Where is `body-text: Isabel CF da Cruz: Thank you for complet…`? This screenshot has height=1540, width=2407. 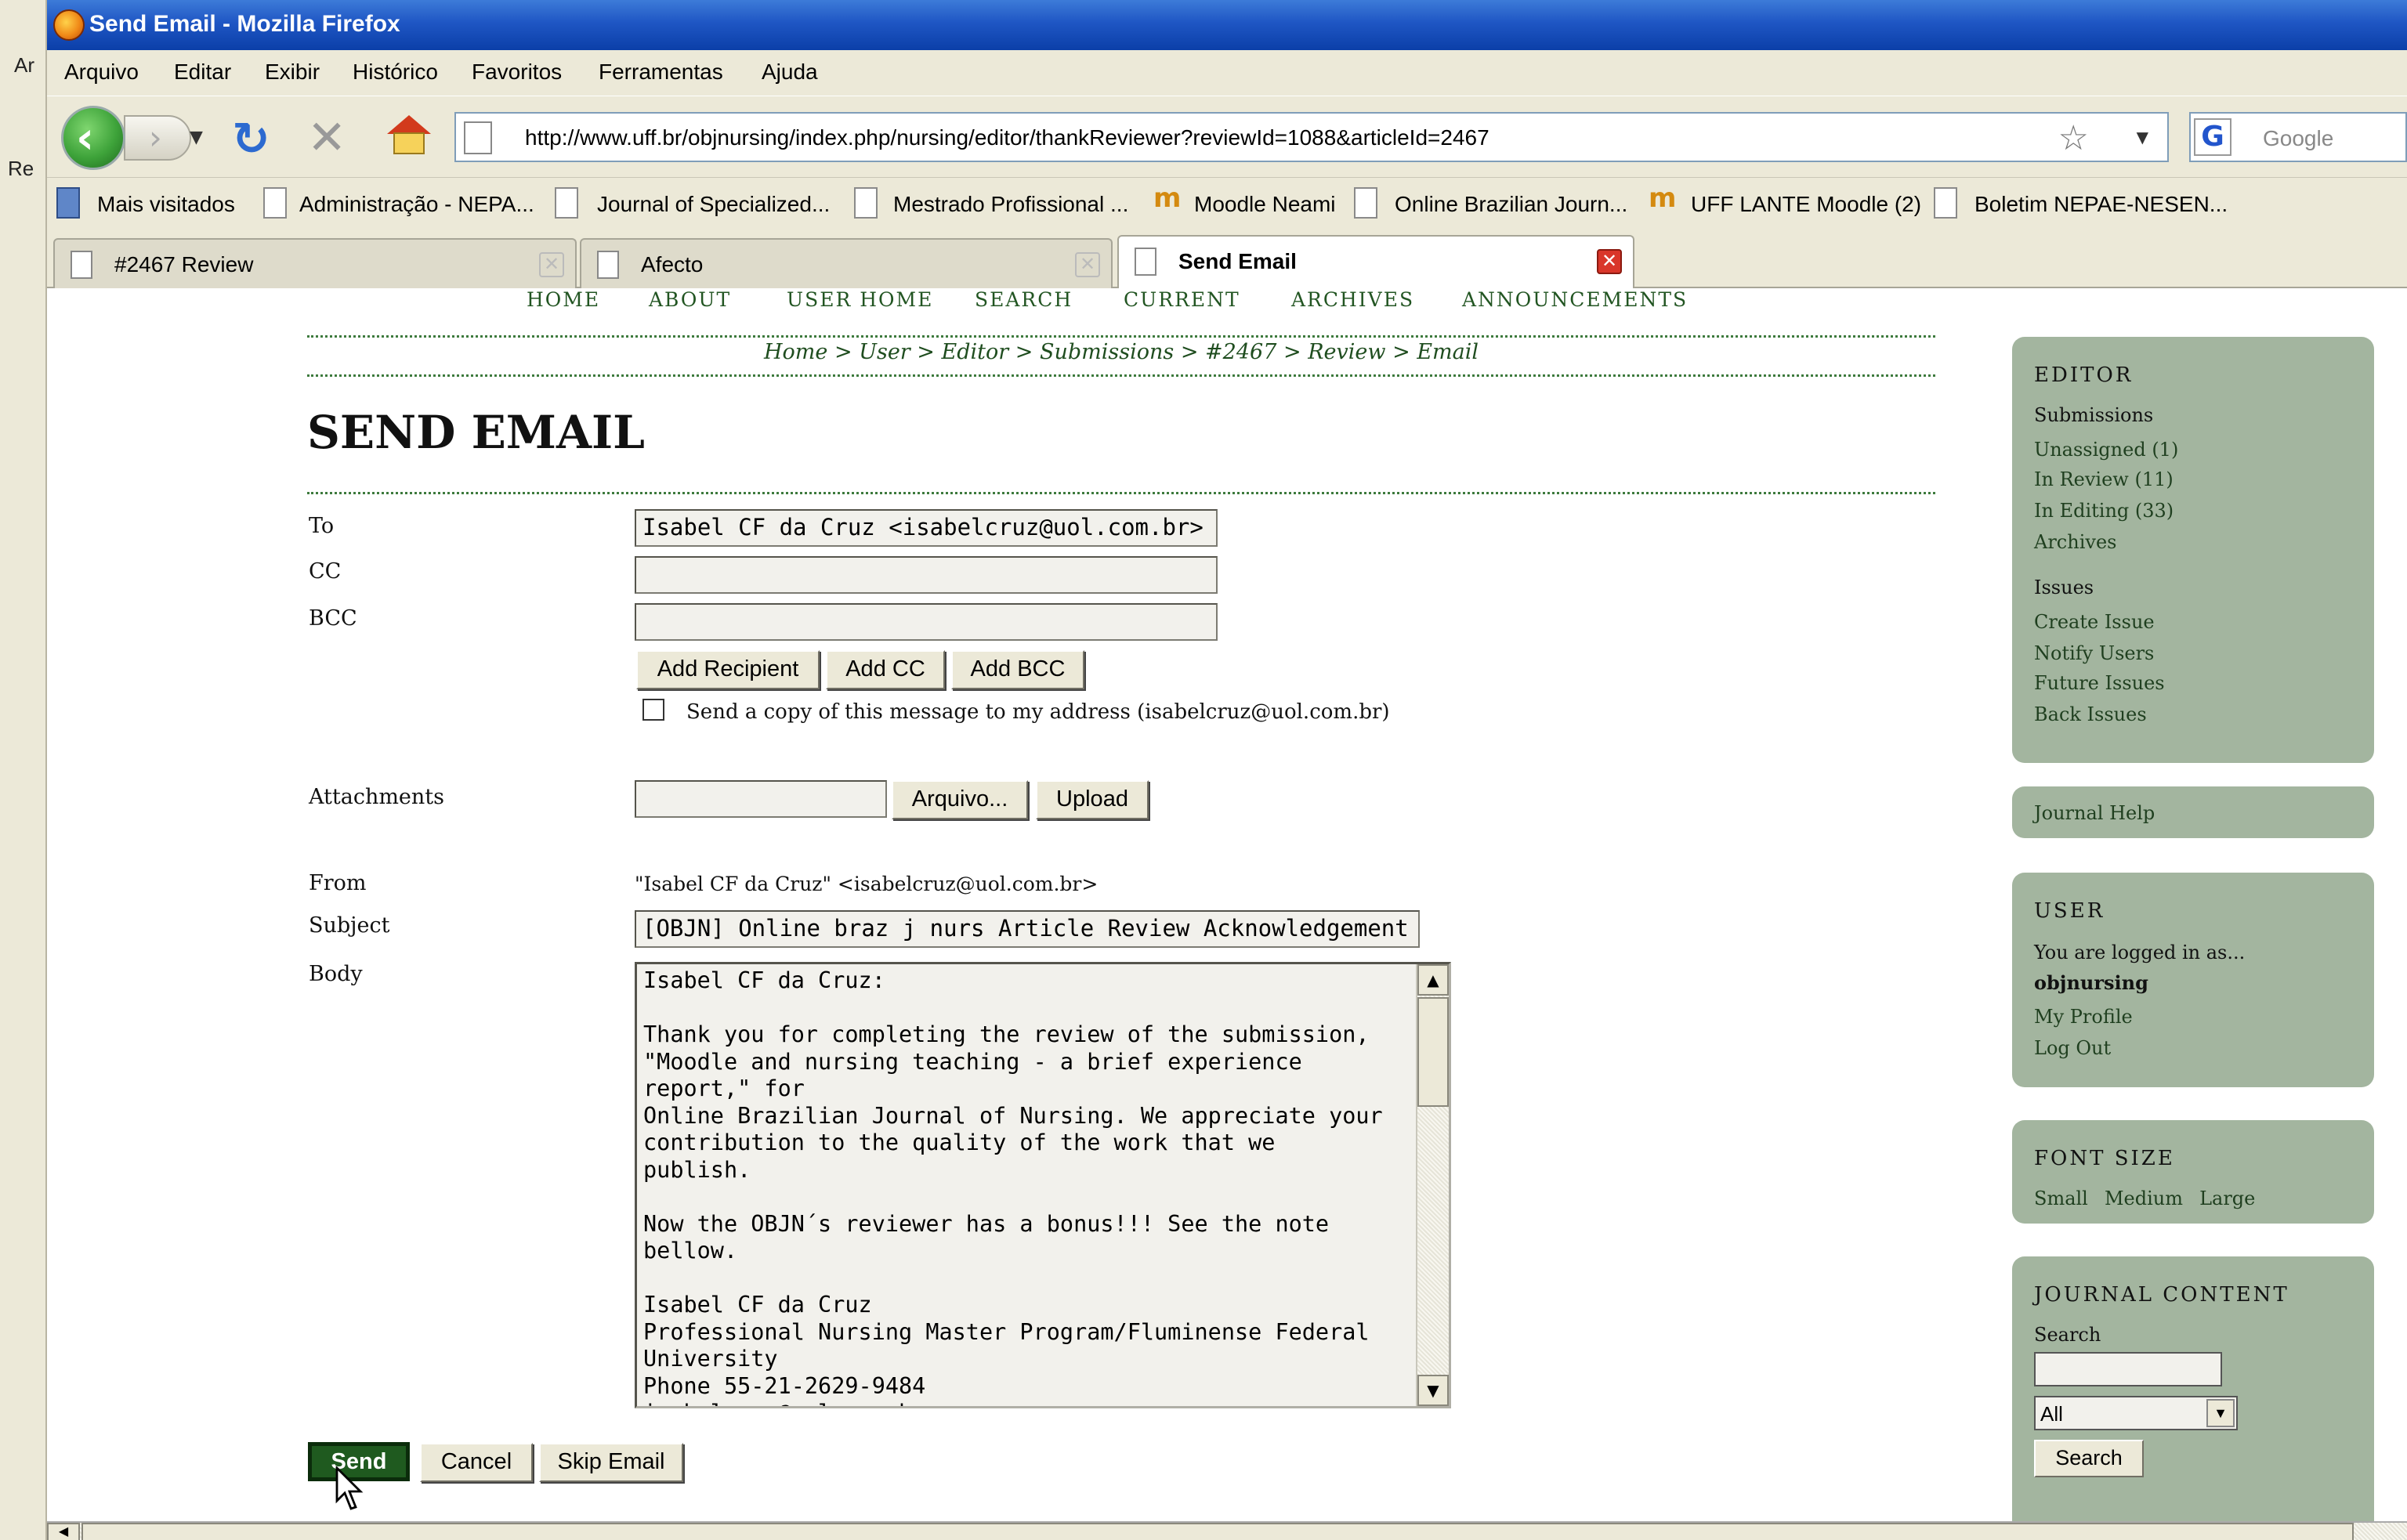 body-text: Isabel CF da Cruz: Thank you for complet… is located at coordinates (1019, 1186).